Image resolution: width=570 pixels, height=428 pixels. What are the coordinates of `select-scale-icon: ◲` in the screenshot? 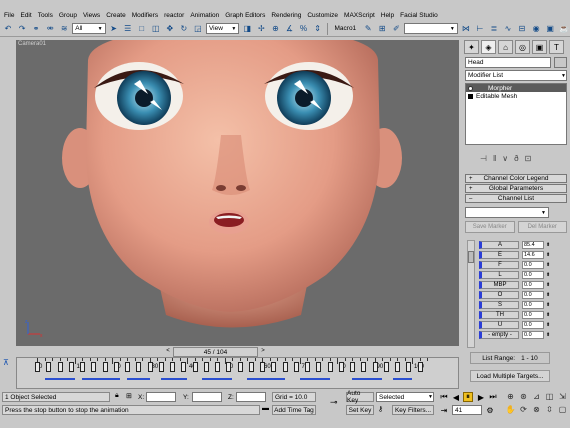 It's located at (198, 28).